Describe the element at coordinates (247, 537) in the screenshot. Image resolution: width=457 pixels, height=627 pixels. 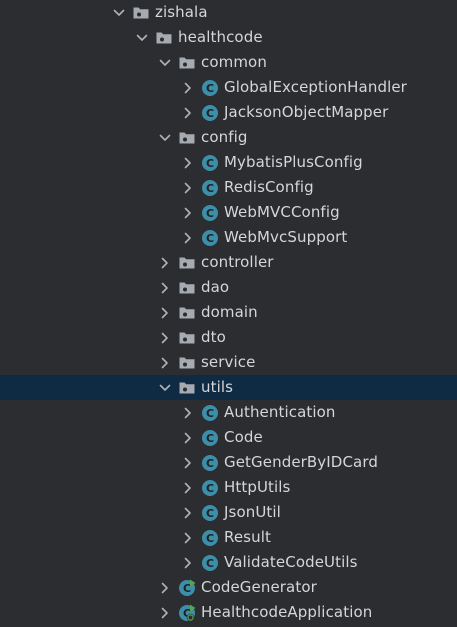
I see `tree-node-label: Result` at that location.